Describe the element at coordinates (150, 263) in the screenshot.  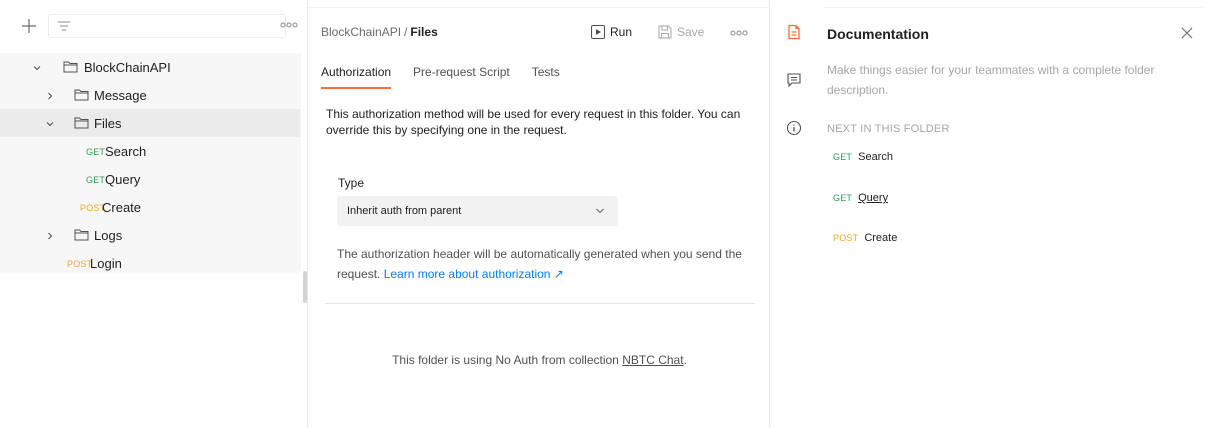
I see `tree-item-request: POST Login` at that location.